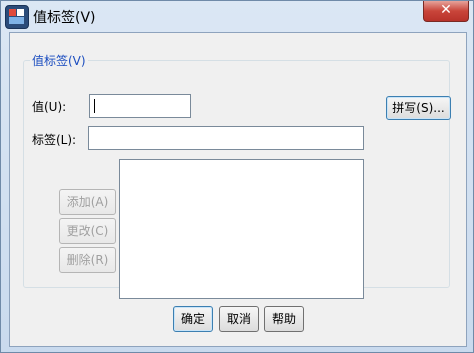 The width and height of the screenshot is (474, 353). I want to click on app-icon-tile-white, so click(20, 12).